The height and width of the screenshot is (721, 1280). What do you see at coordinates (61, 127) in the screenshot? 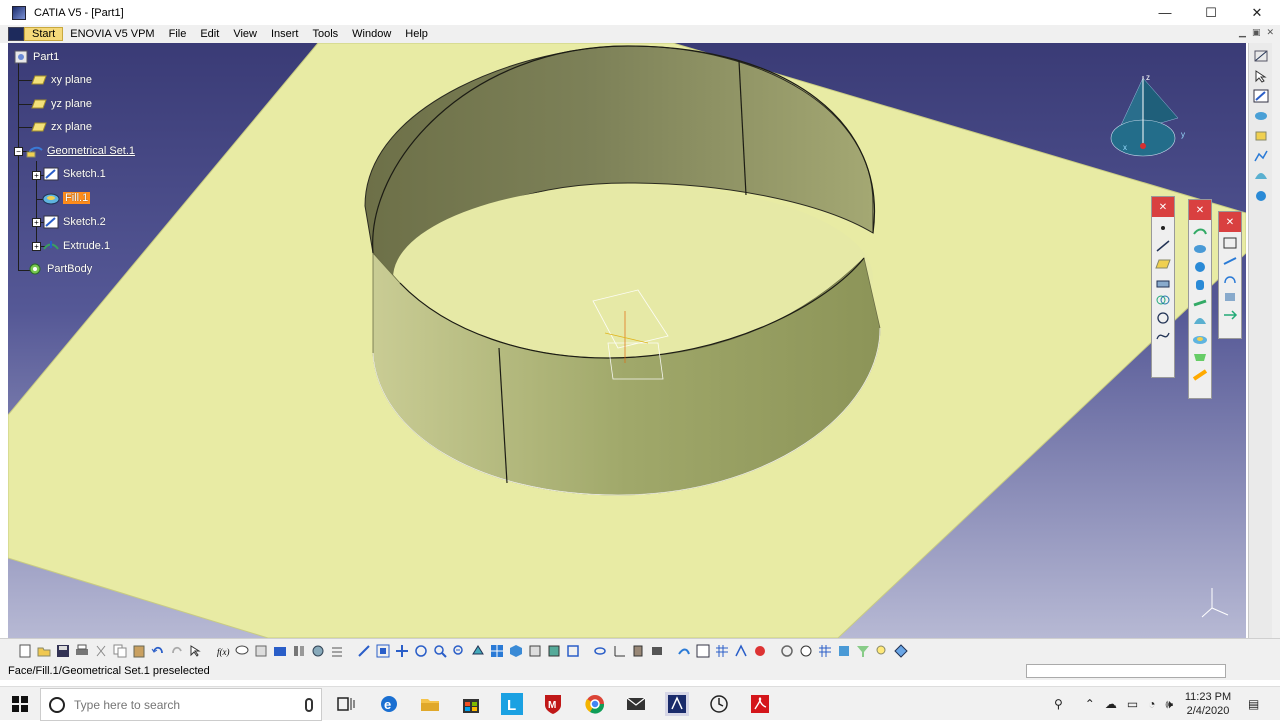
I see `tree-item-zx-plane: zx plane` at bounding box center [61, 127].